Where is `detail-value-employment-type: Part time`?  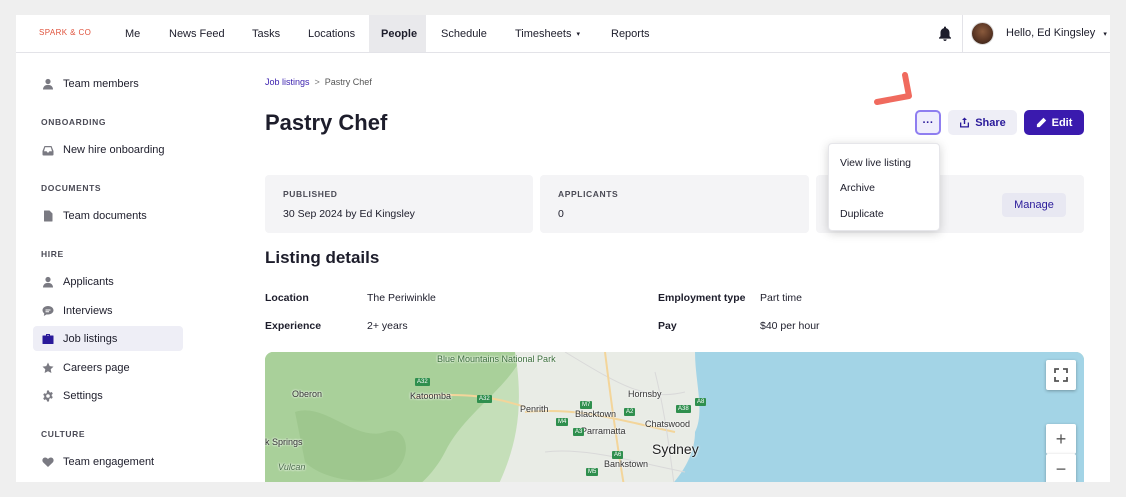
detail-value-employment-type: Part time is located at coordinates (781, 298).